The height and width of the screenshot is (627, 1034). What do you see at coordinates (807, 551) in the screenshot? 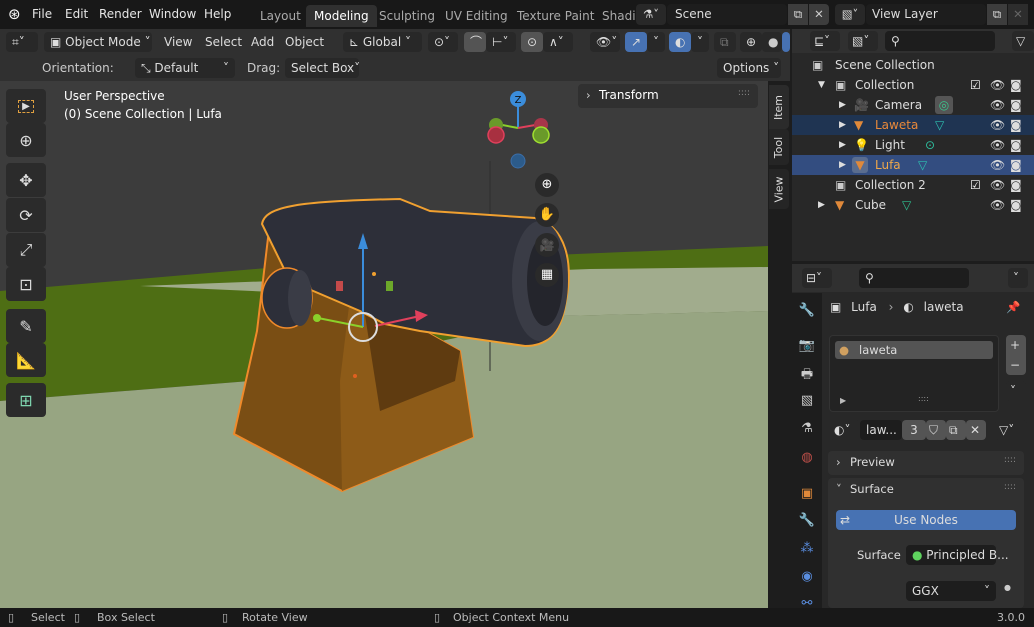
I see `particles-tab-icon: ⁂` at bounding box center [807, 551].